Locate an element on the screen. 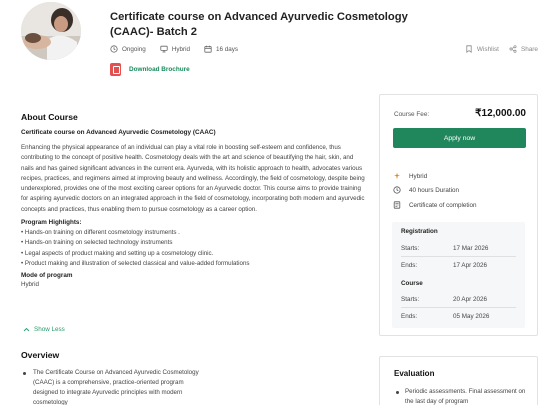 The height and width of the screenshot is (405, 550). course-end-date: 05 May 2026 is located at coordinates (471, 316).